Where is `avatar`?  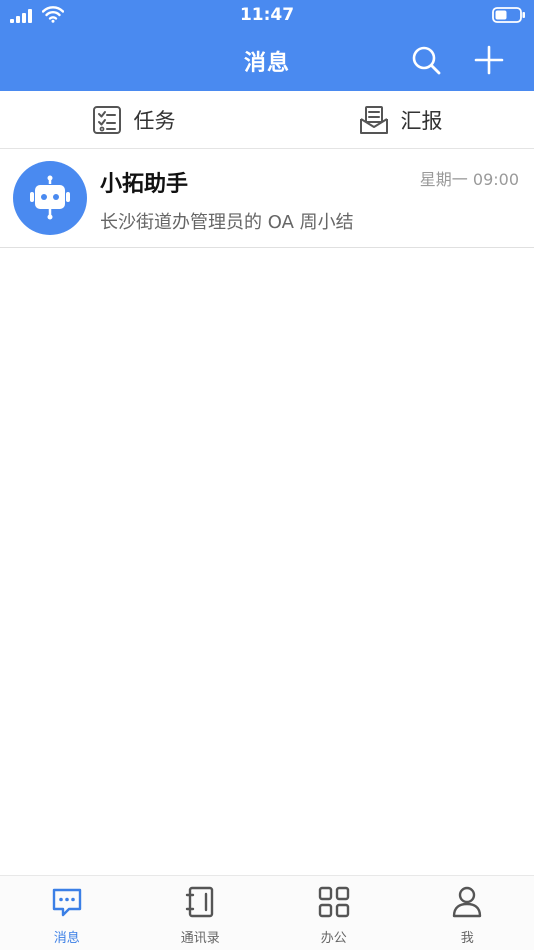
avatar is located at coordinates (50, 198).